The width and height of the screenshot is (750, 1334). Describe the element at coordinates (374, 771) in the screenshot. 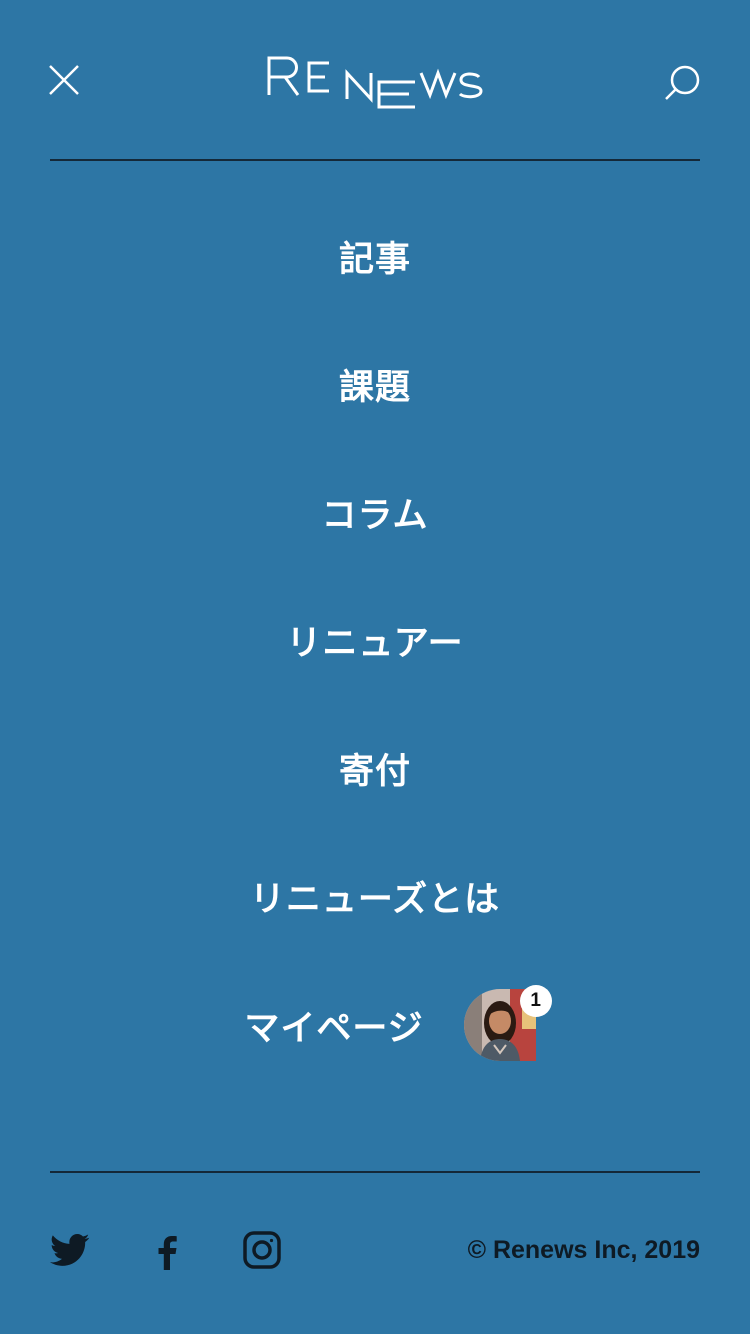

I see `nav-item-label: 寄付` at that location.